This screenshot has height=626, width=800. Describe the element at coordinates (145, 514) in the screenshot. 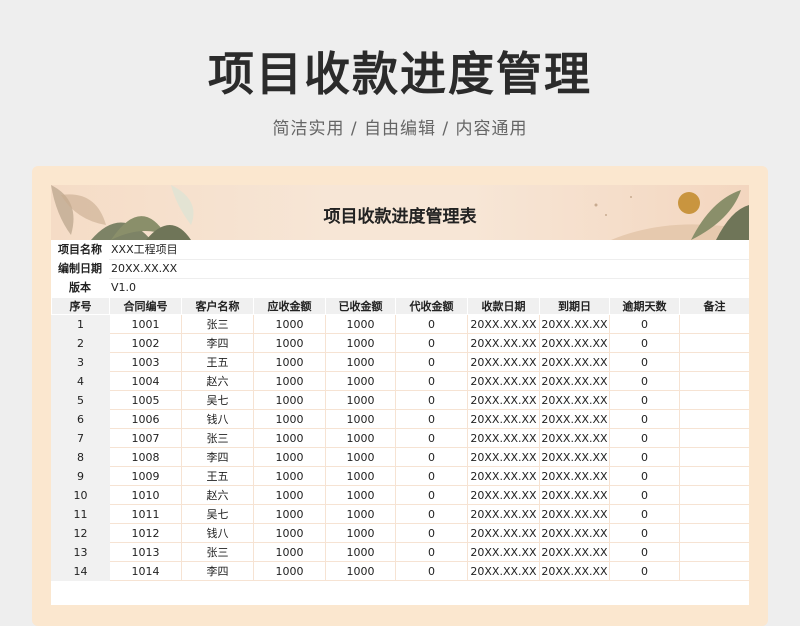

I see `table-cell: 1011` at that location.